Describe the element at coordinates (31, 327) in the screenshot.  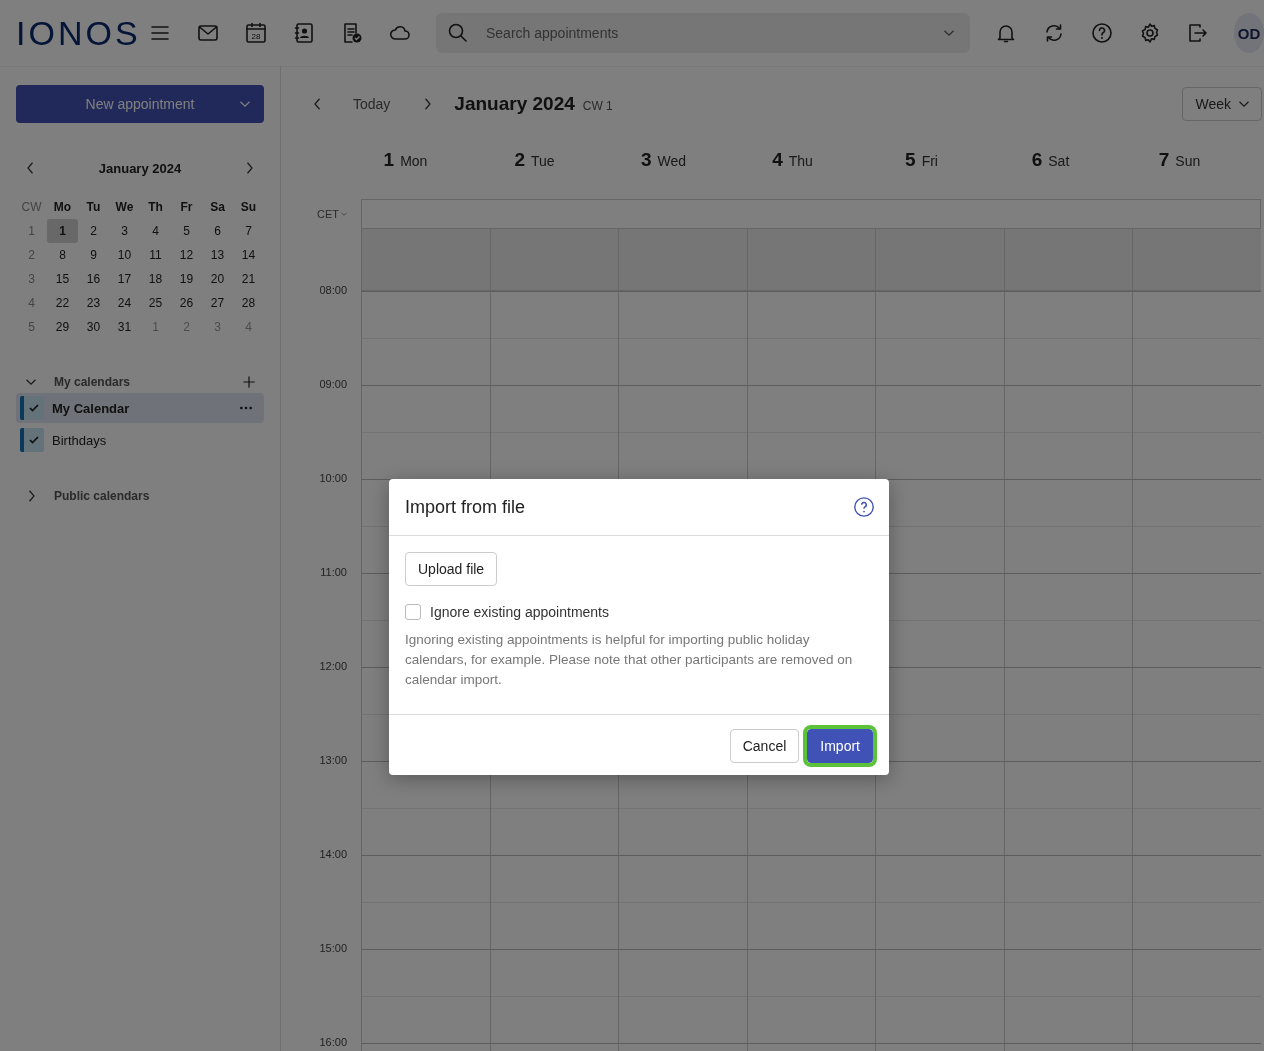
I see `week-number: 5` at that location.